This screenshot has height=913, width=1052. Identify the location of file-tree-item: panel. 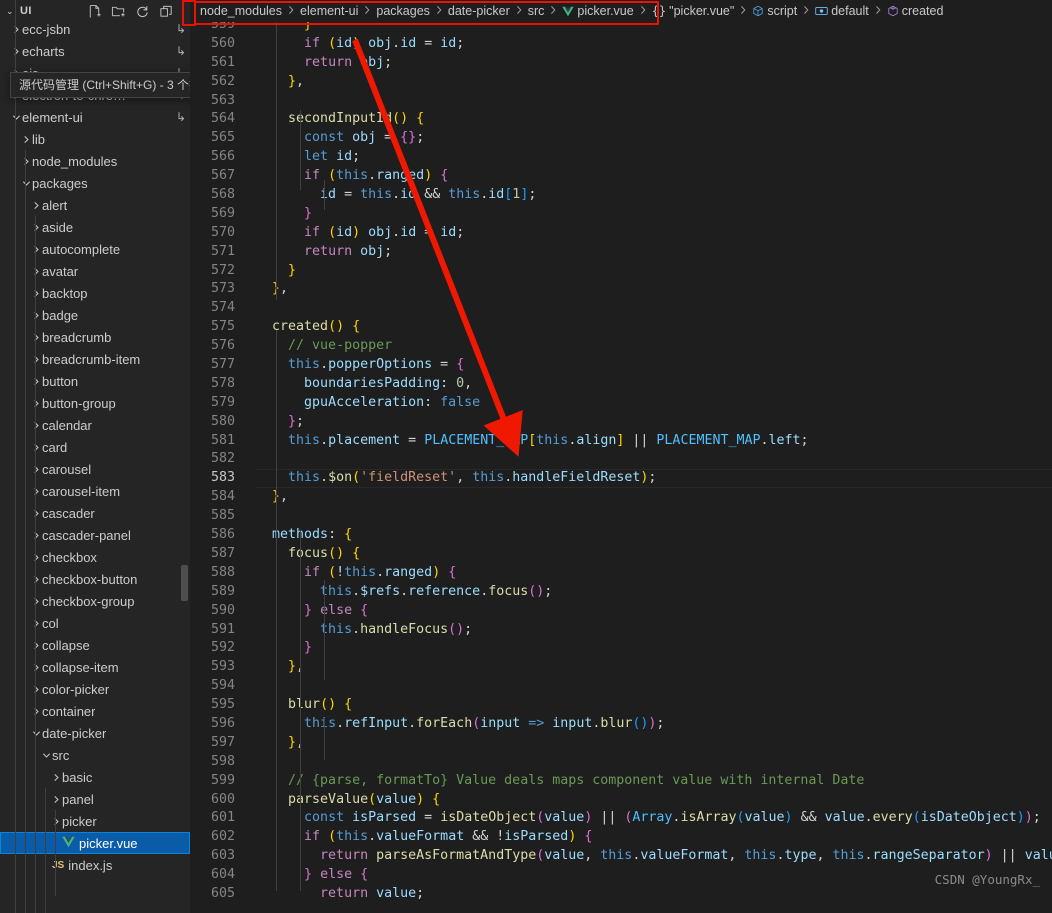
(95, 799).